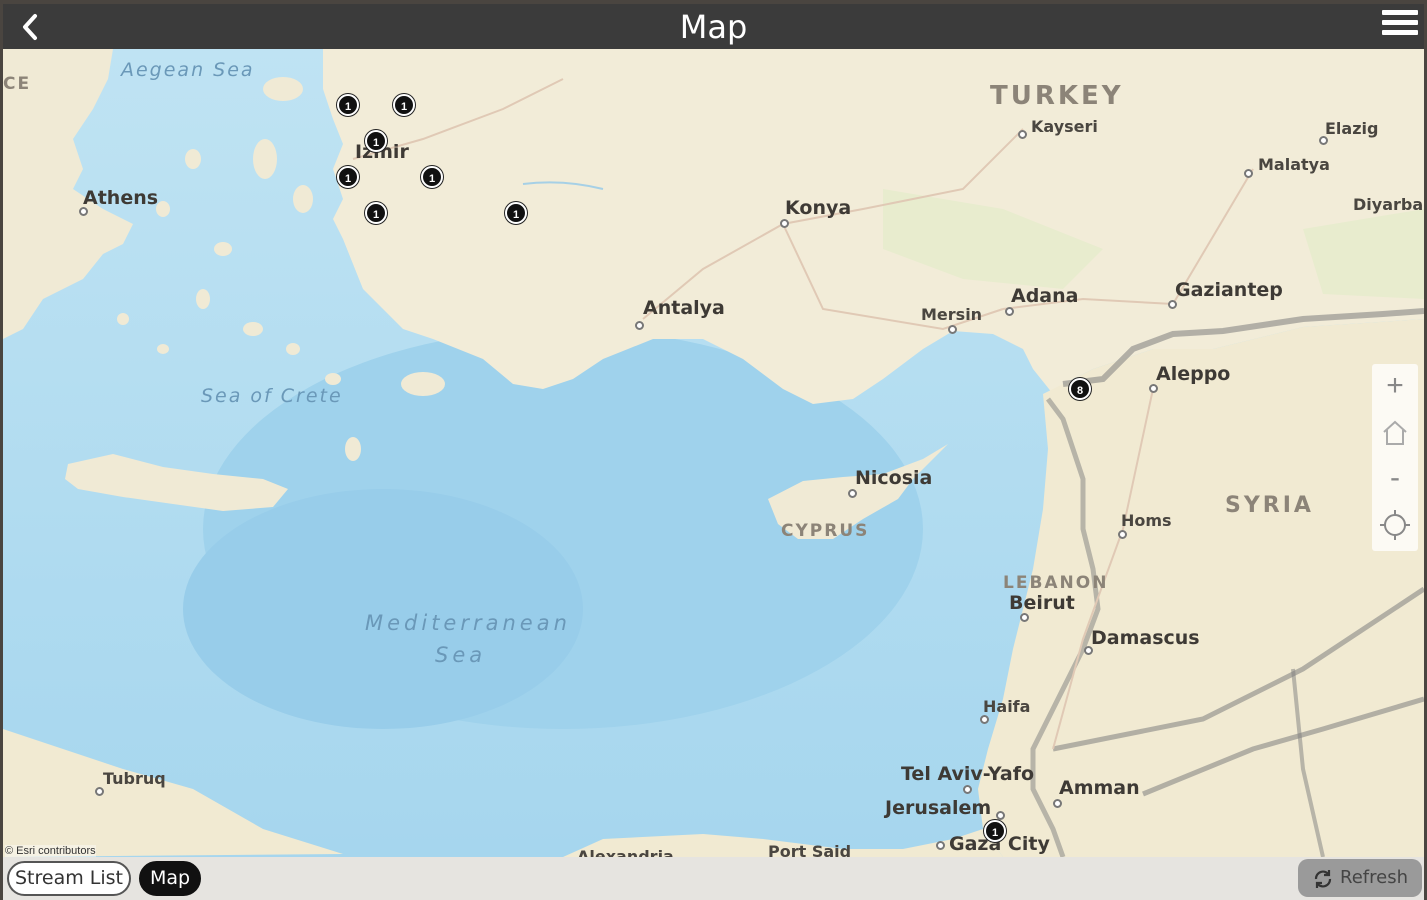  I want to click on zoom-in-button: +, so click(1395, 387).